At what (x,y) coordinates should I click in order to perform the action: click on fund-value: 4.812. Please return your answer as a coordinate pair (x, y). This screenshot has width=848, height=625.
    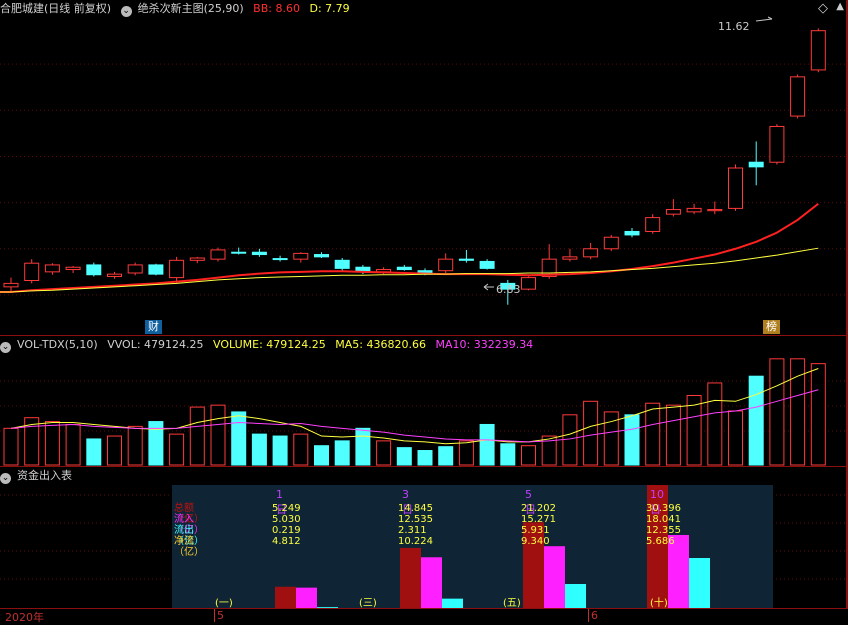
    Looking at the image, I should click on (286, 541).